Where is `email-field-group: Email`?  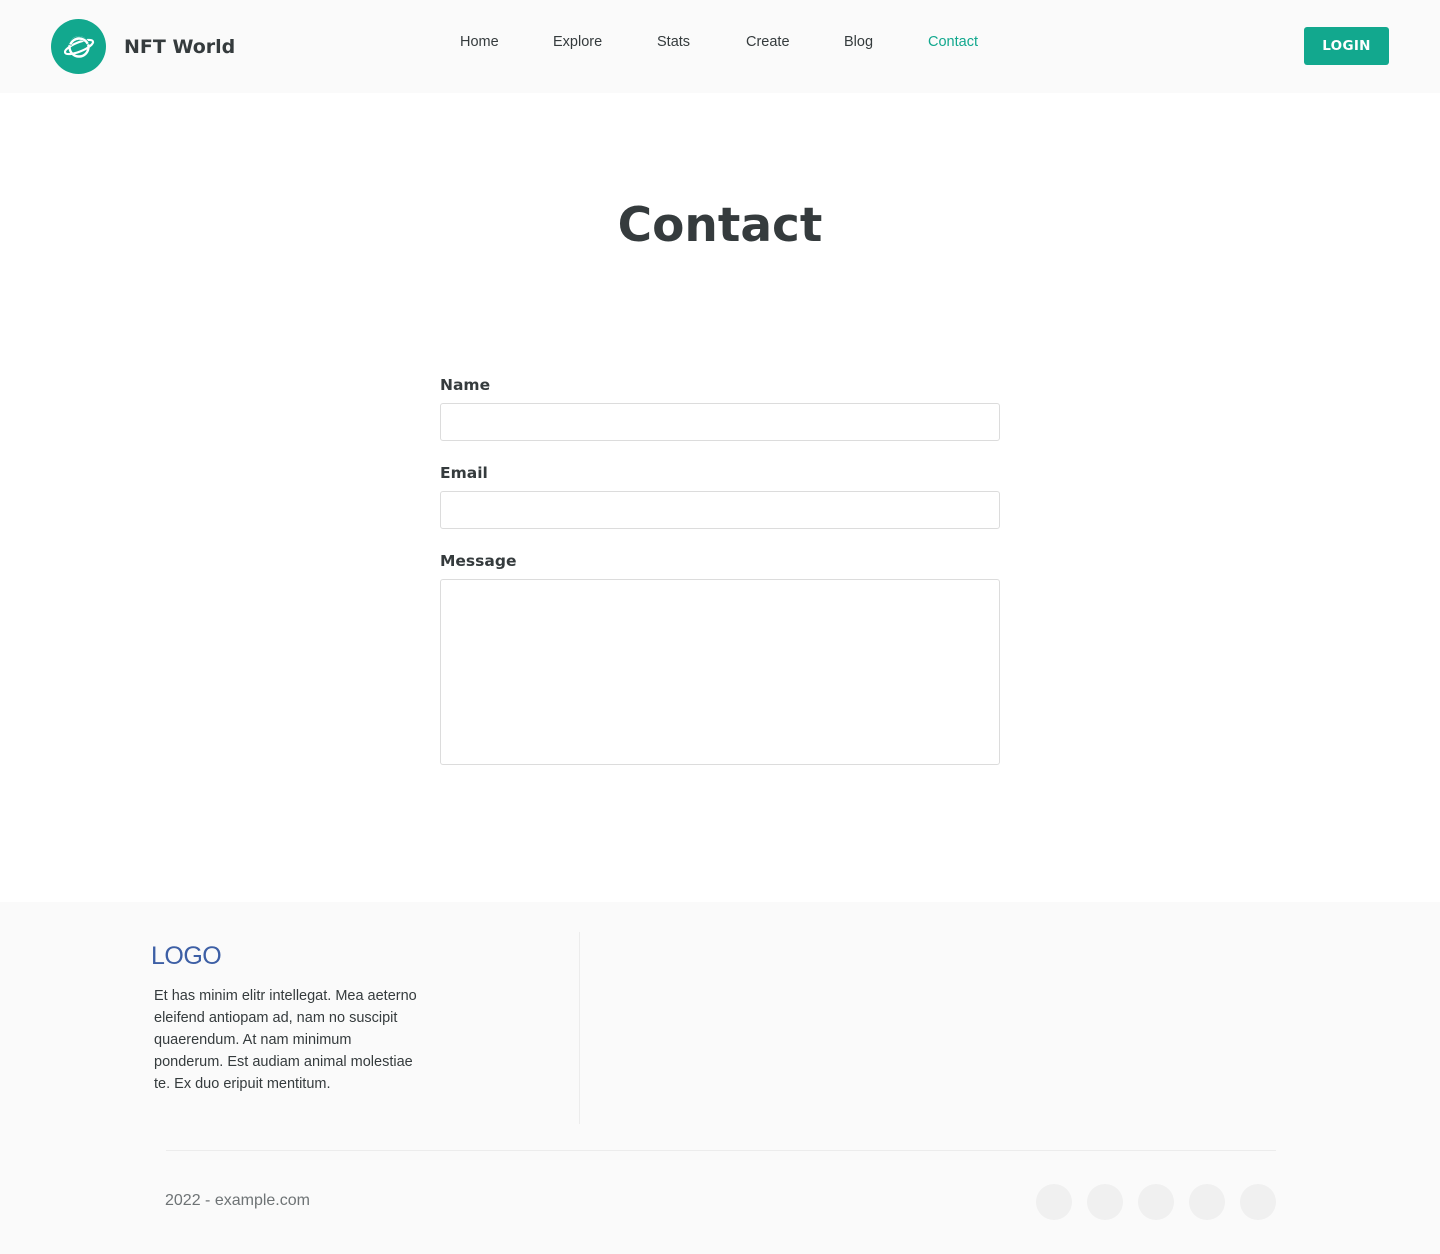 email-field-group: Email is located at coordinates (720, 496).